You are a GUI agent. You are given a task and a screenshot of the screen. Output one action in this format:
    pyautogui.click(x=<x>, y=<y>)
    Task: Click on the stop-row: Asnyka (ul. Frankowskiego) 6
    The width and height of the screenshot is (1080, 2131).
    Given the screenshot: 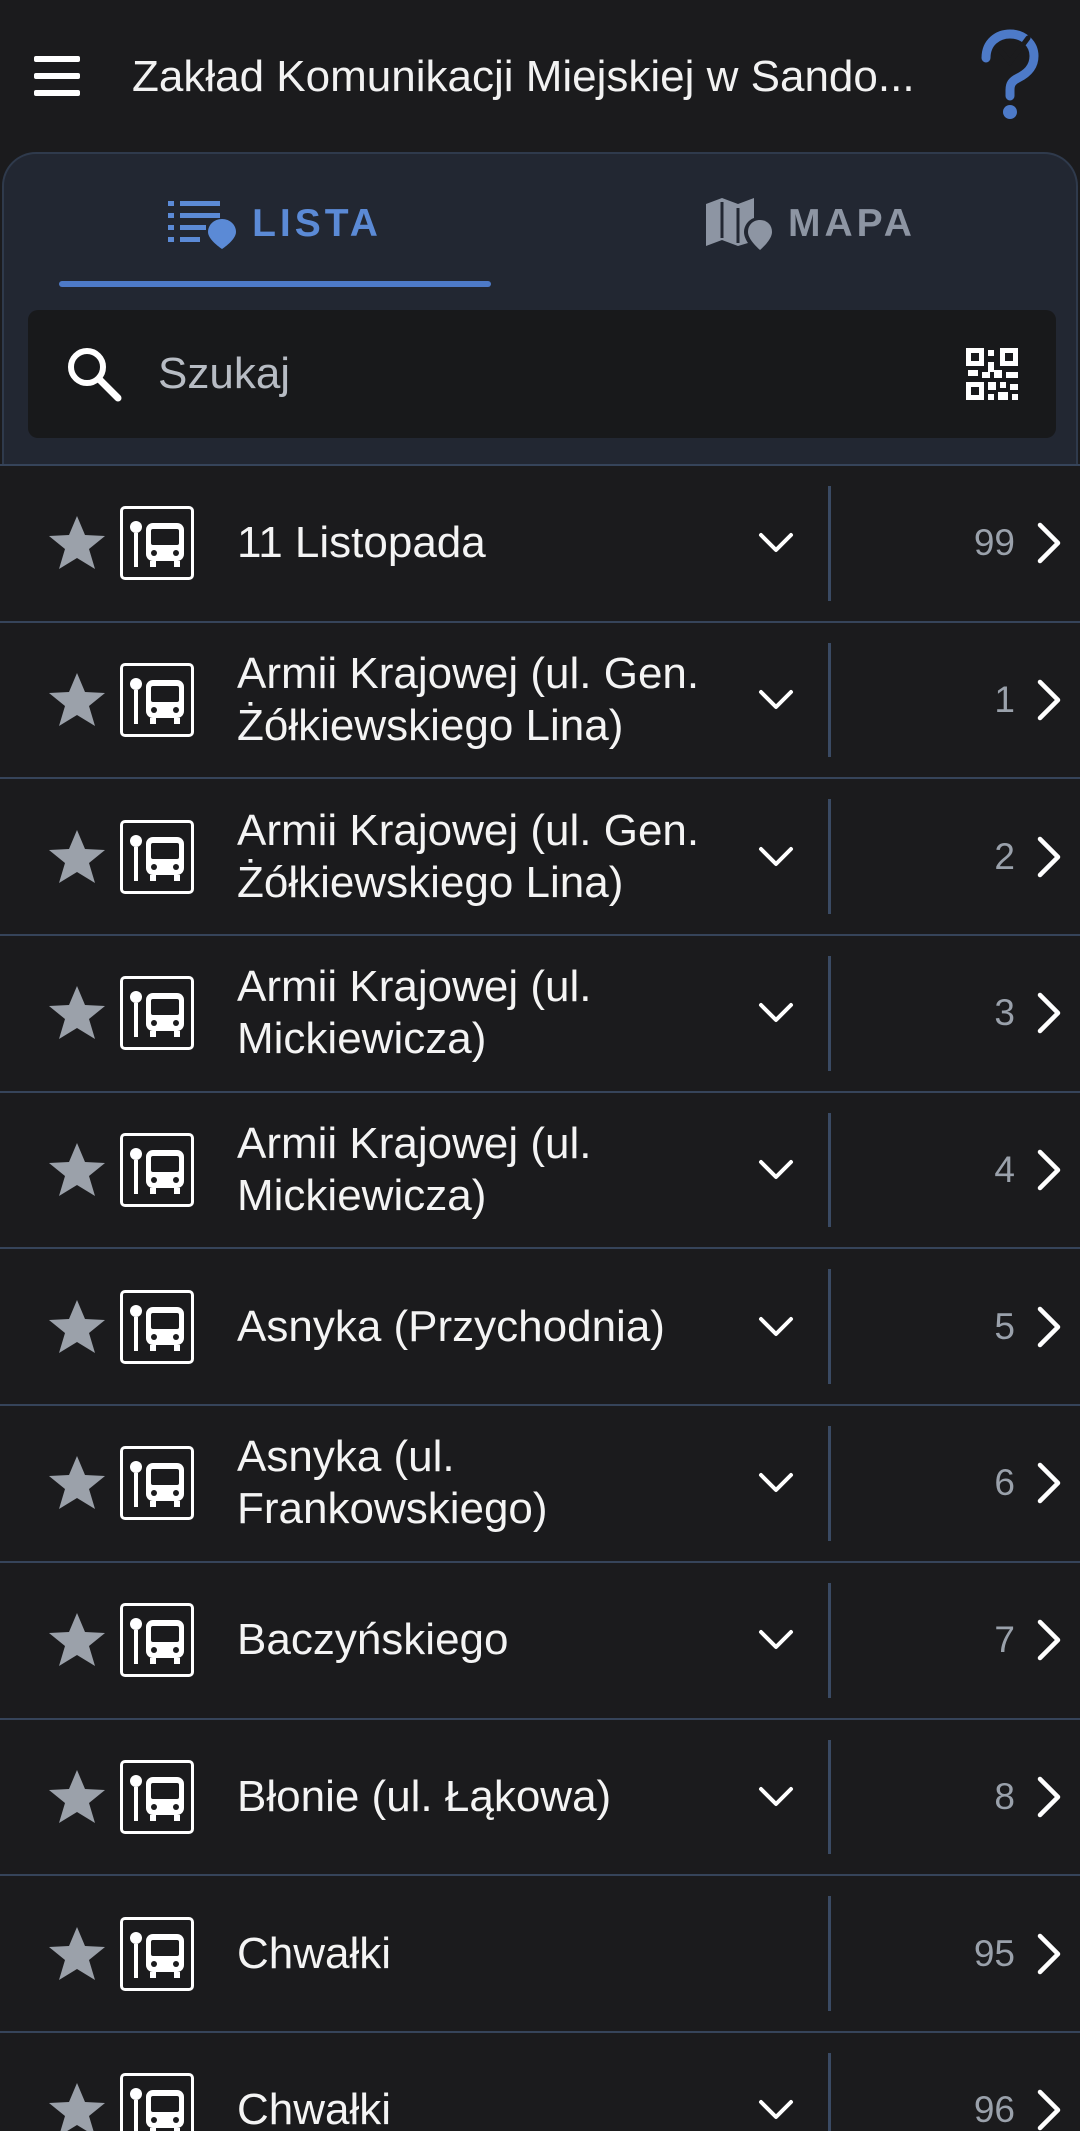 What is the action you would take?
    pyautogui.click(x=540, y=1482)
    